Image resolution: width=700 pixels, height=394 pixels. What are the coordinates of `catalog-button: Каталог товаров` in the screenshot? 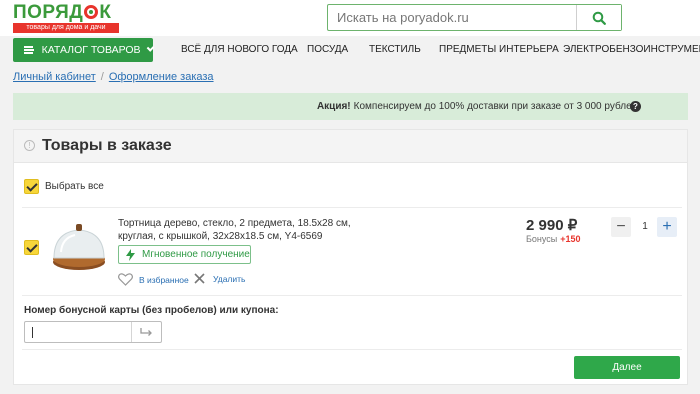 It's located at (84, 50).